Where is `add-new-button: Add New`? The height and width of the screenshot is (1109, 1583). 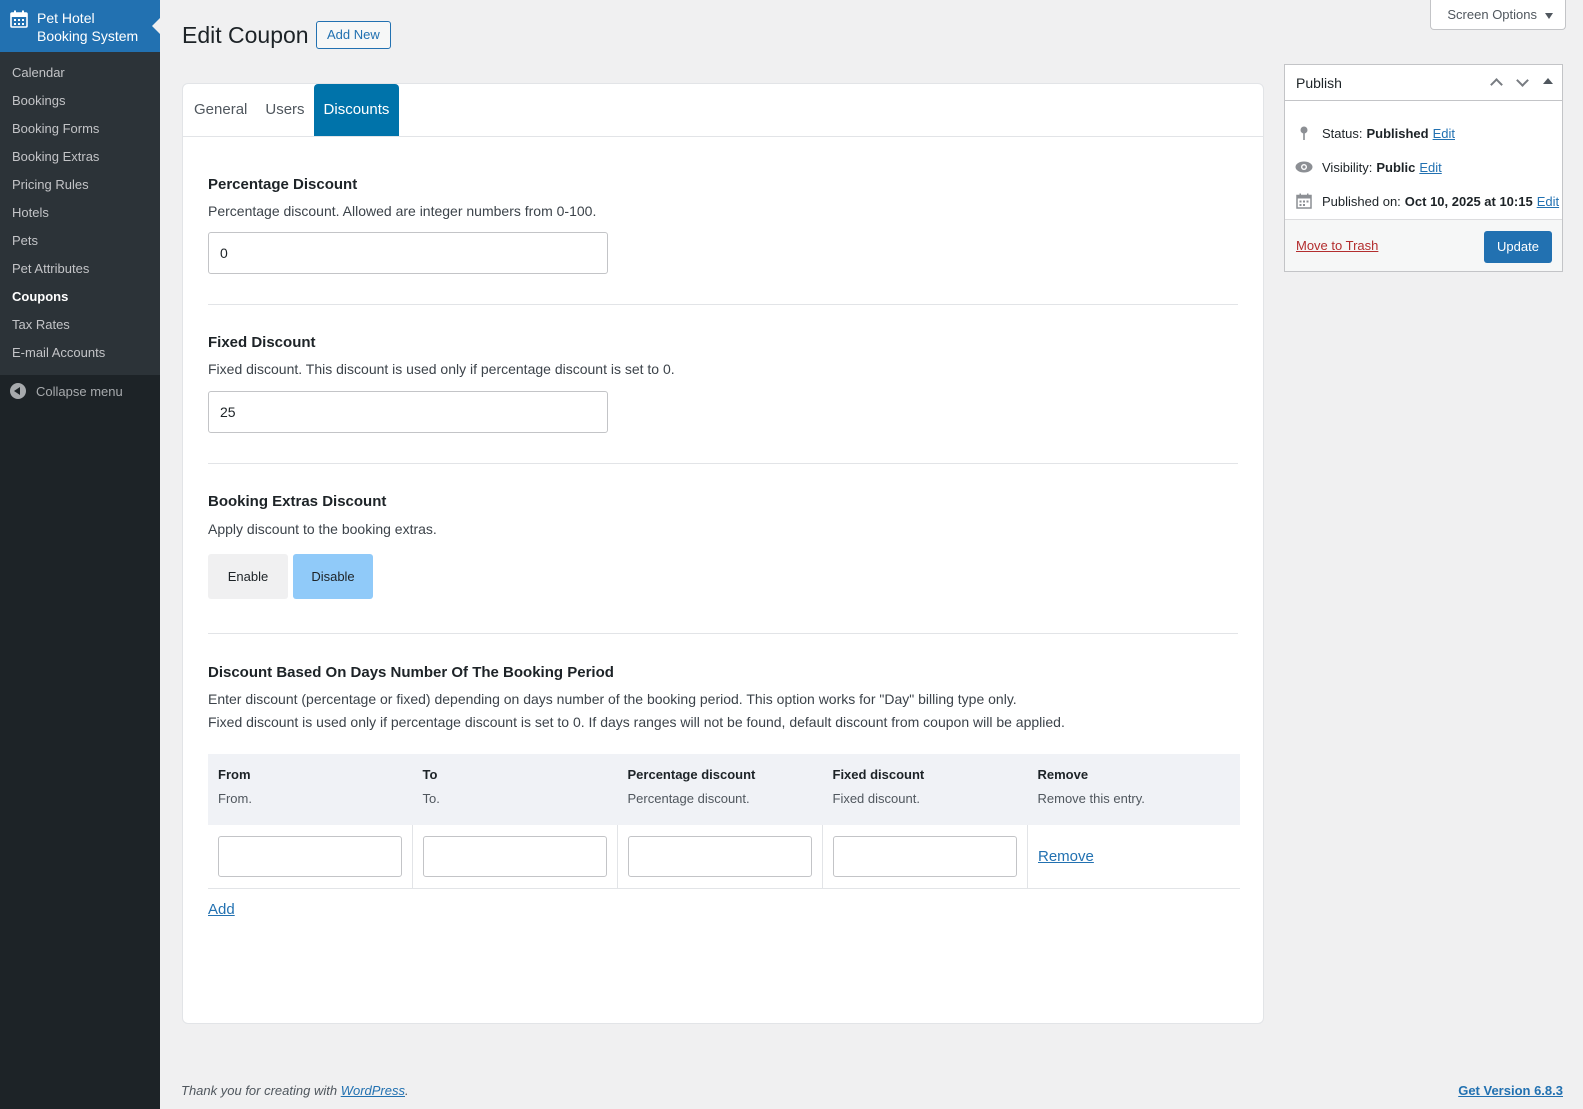
add-new-button: Add New is located at coordinates (353, 35).